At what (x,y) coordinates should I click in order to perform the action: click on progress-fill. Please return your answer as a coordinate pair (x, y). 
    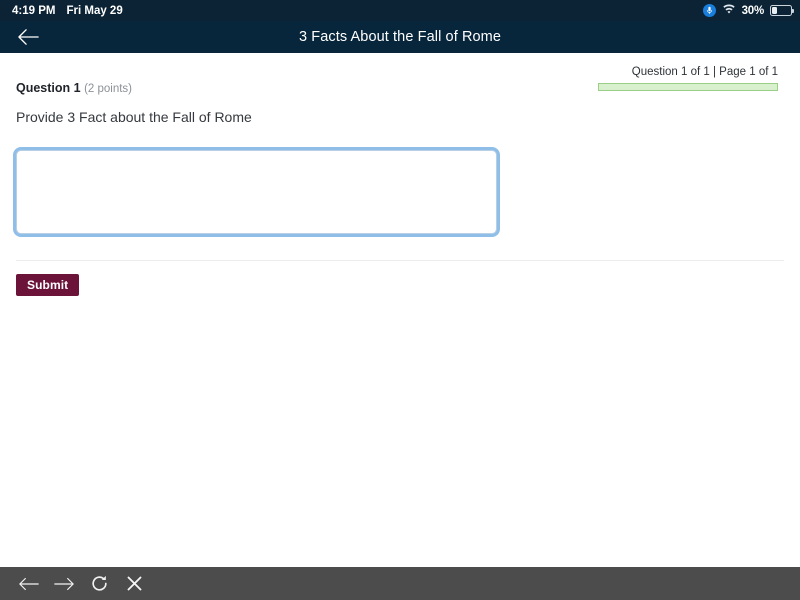
    Looking at the image, I should click on (688, 87).